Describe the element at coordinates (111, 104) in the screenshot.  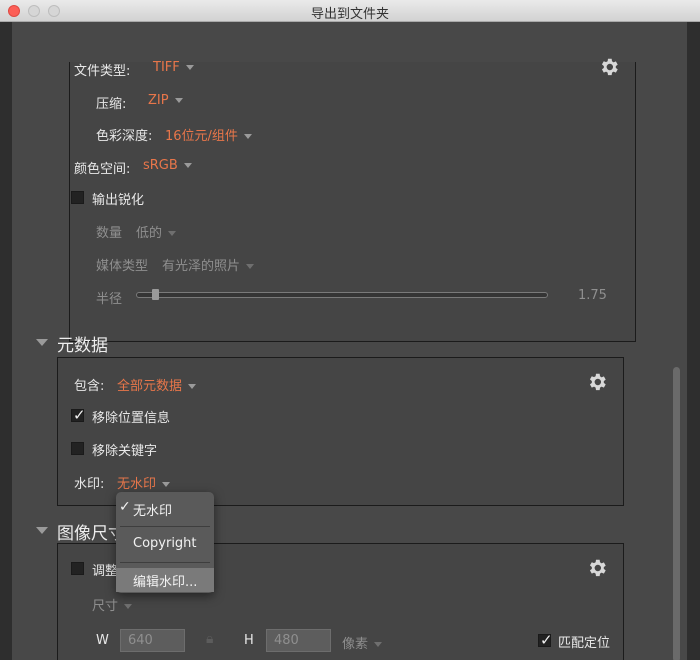
I see `compression-label: 压缩:` at that location.